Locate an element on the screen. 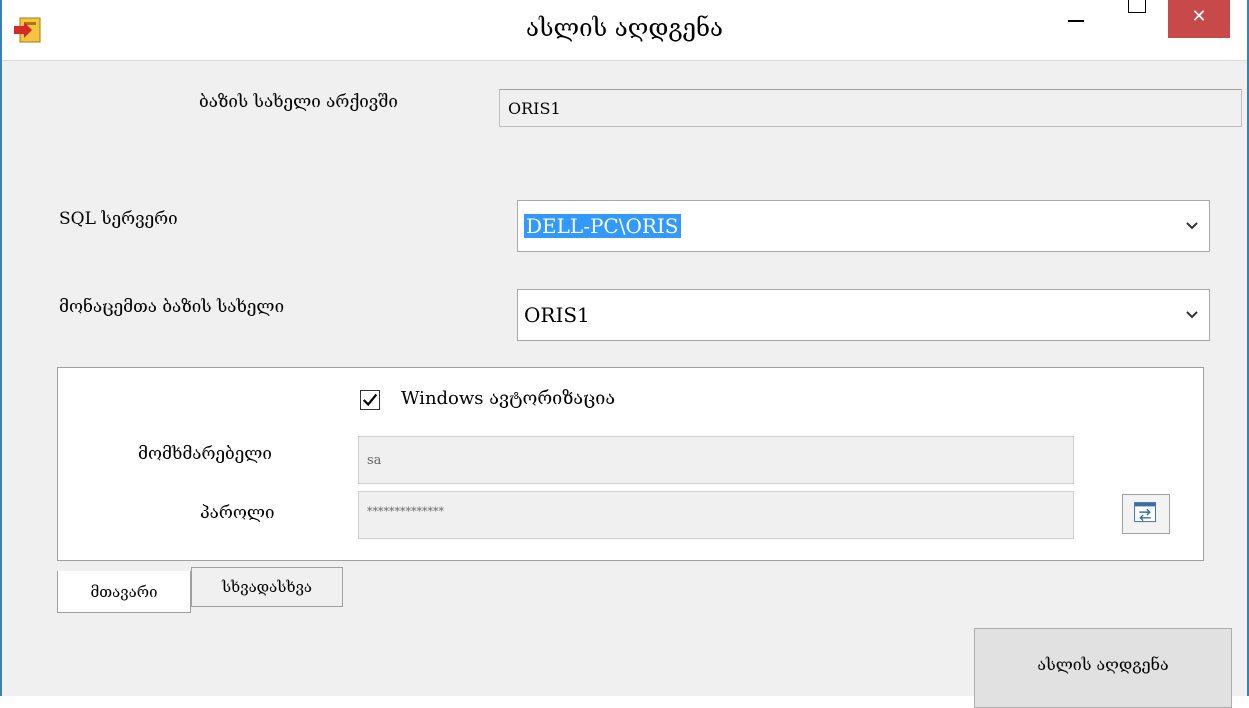 This screenshot has width=1249, height=708. refresh-icon is located at coordinates (1145, 512).